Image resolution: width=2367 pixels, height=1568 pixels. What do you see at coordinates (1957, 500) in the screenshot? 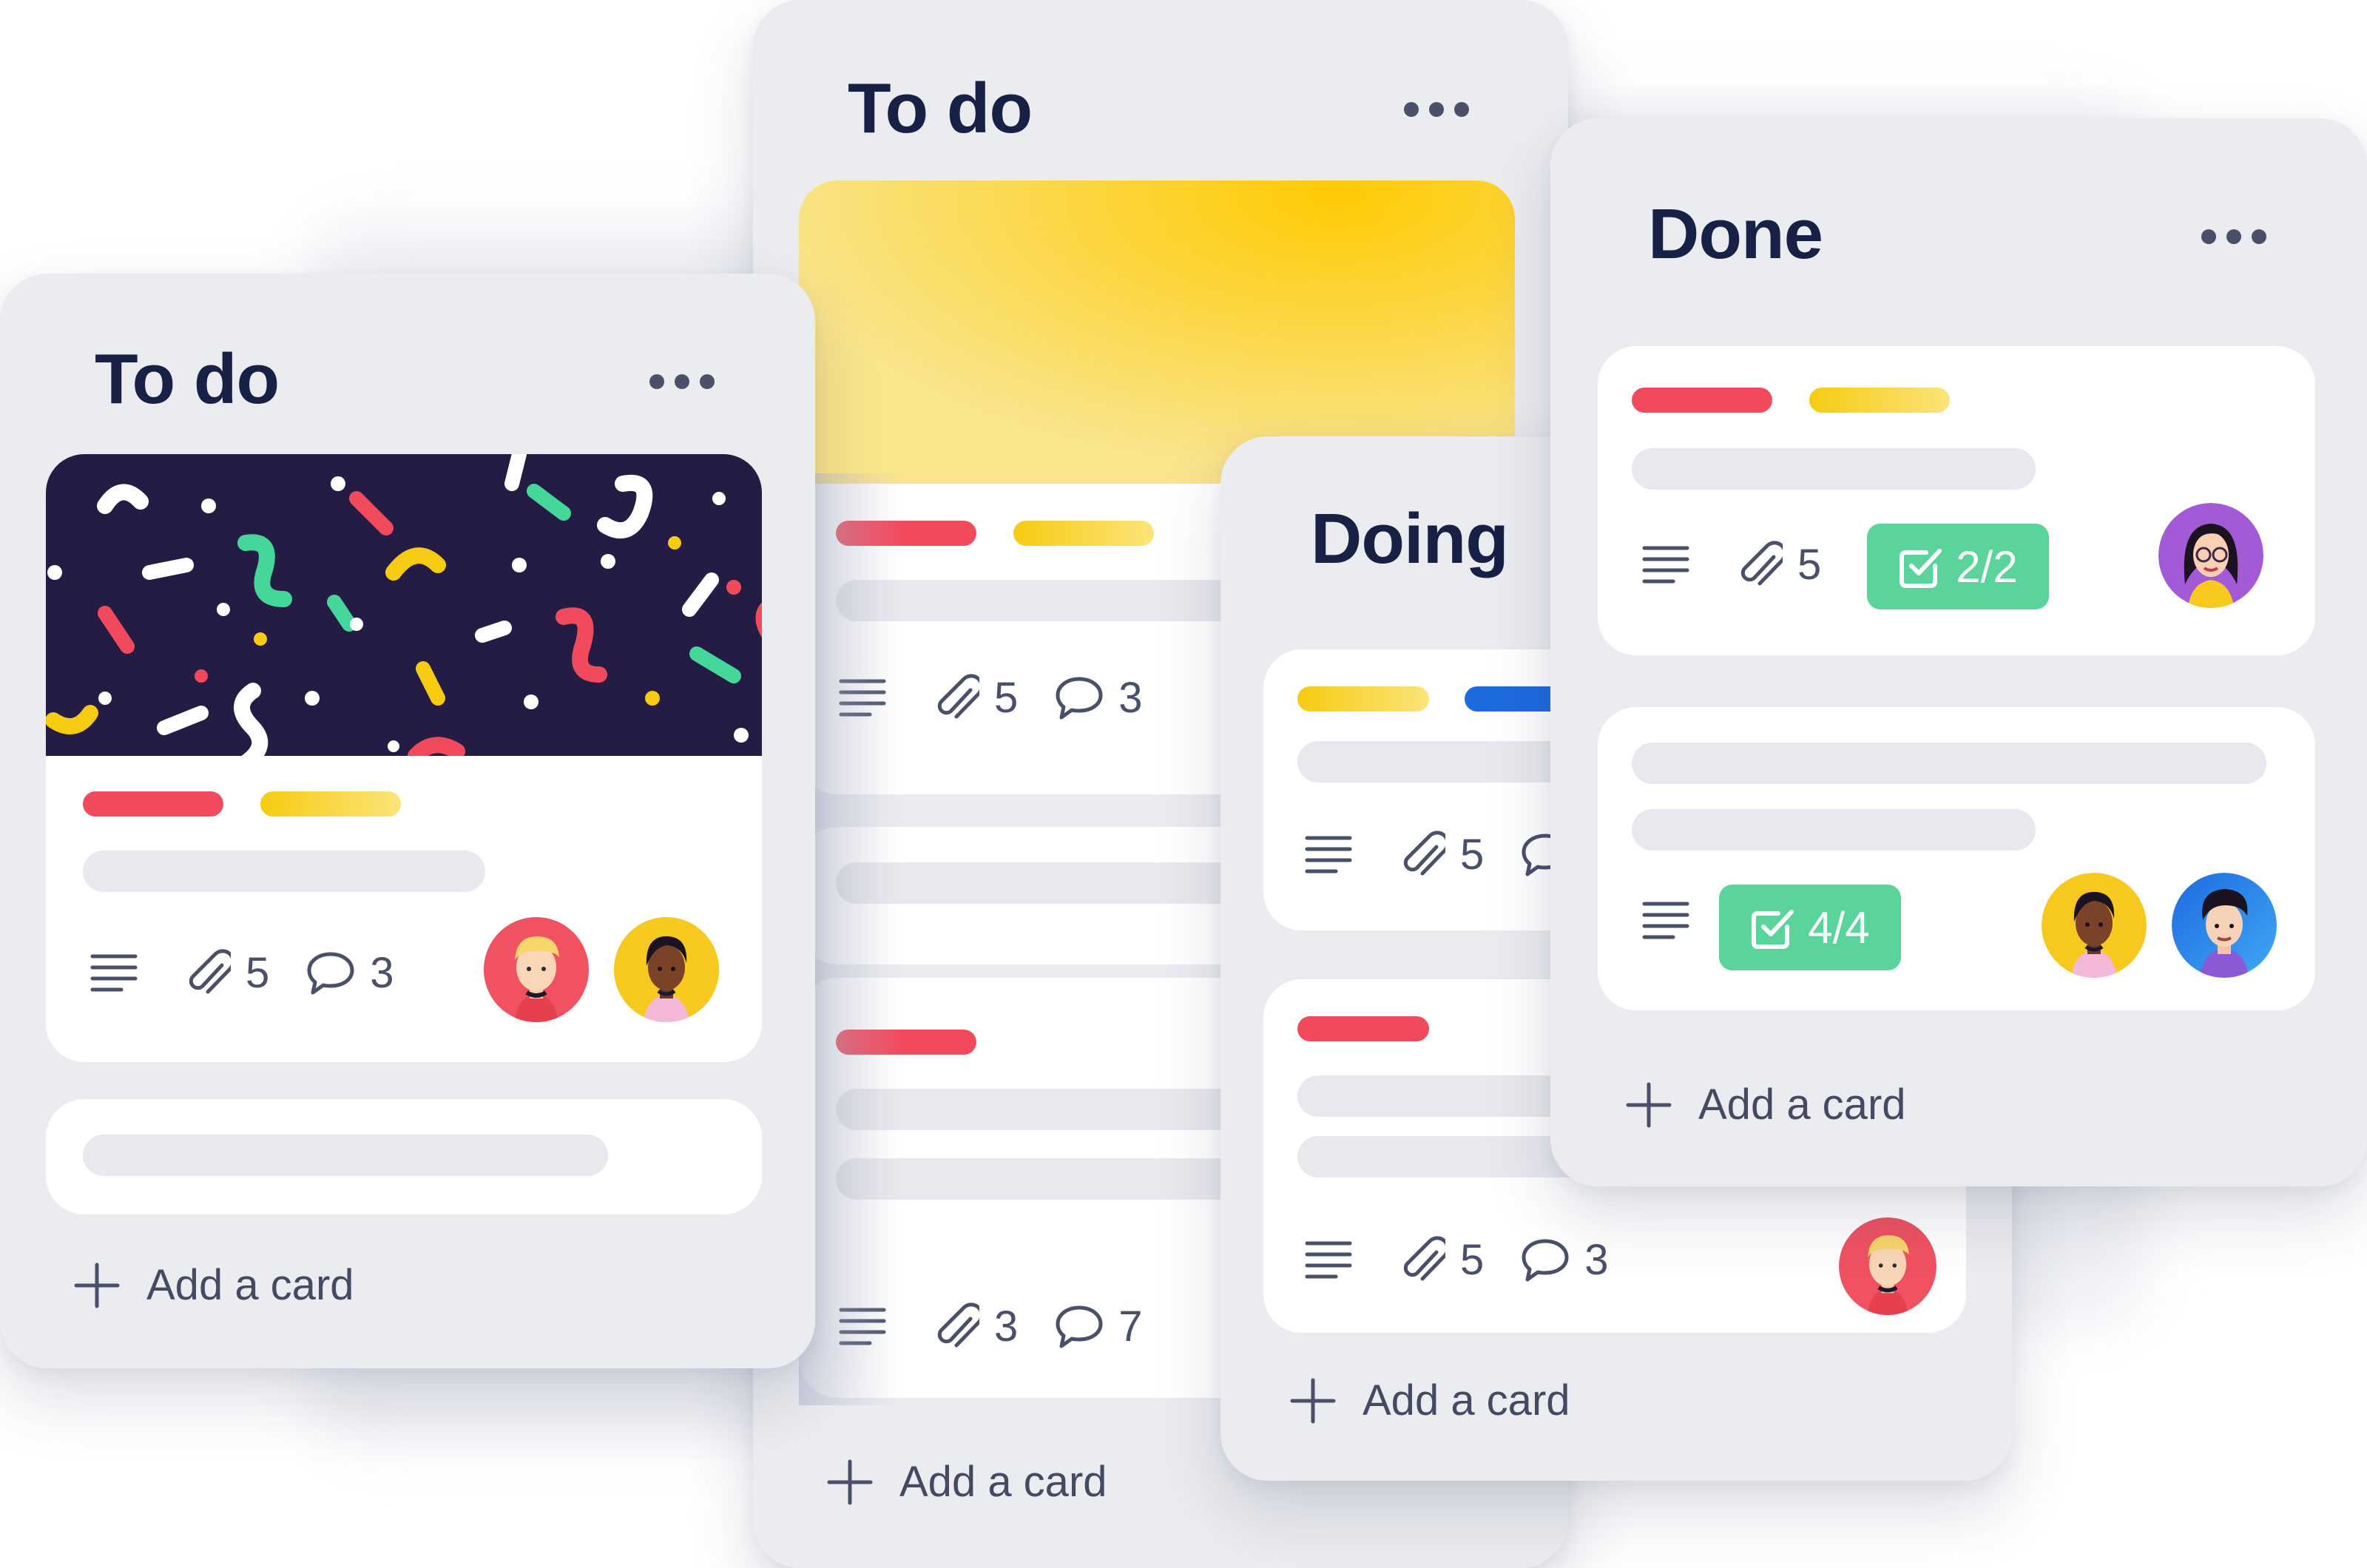
I see `card-done-1: 5 2/2` at bounding box center [1957, 500].